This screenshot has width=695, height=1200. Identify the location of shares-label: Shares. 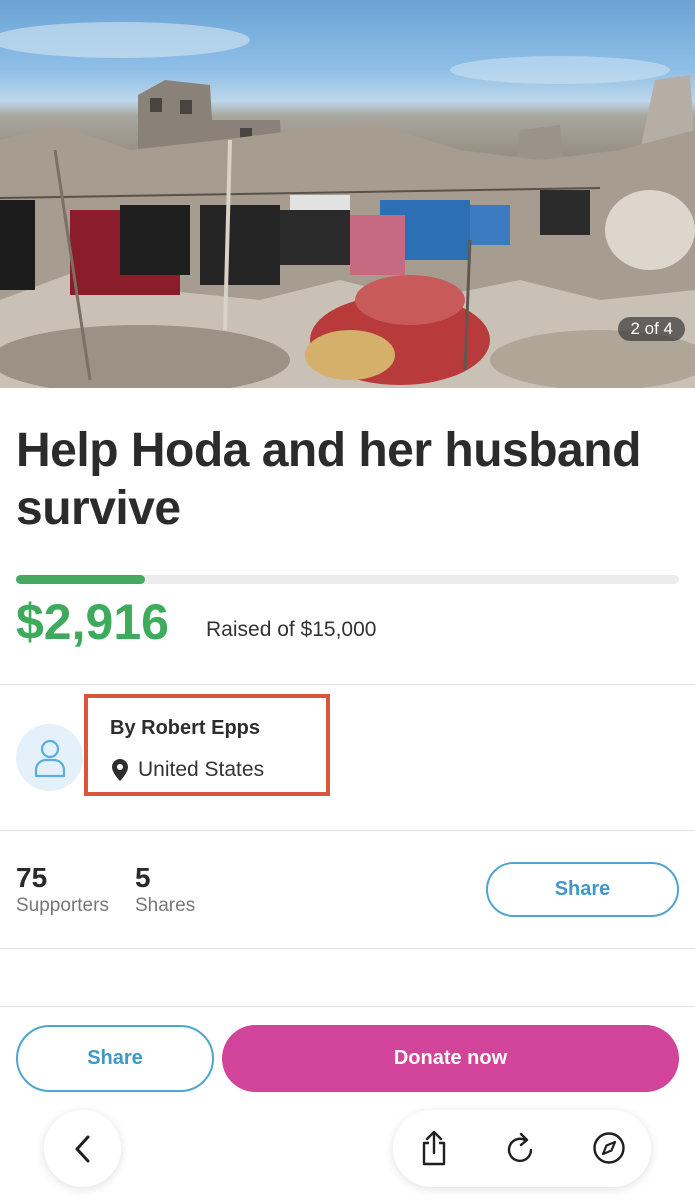
(165, 905).